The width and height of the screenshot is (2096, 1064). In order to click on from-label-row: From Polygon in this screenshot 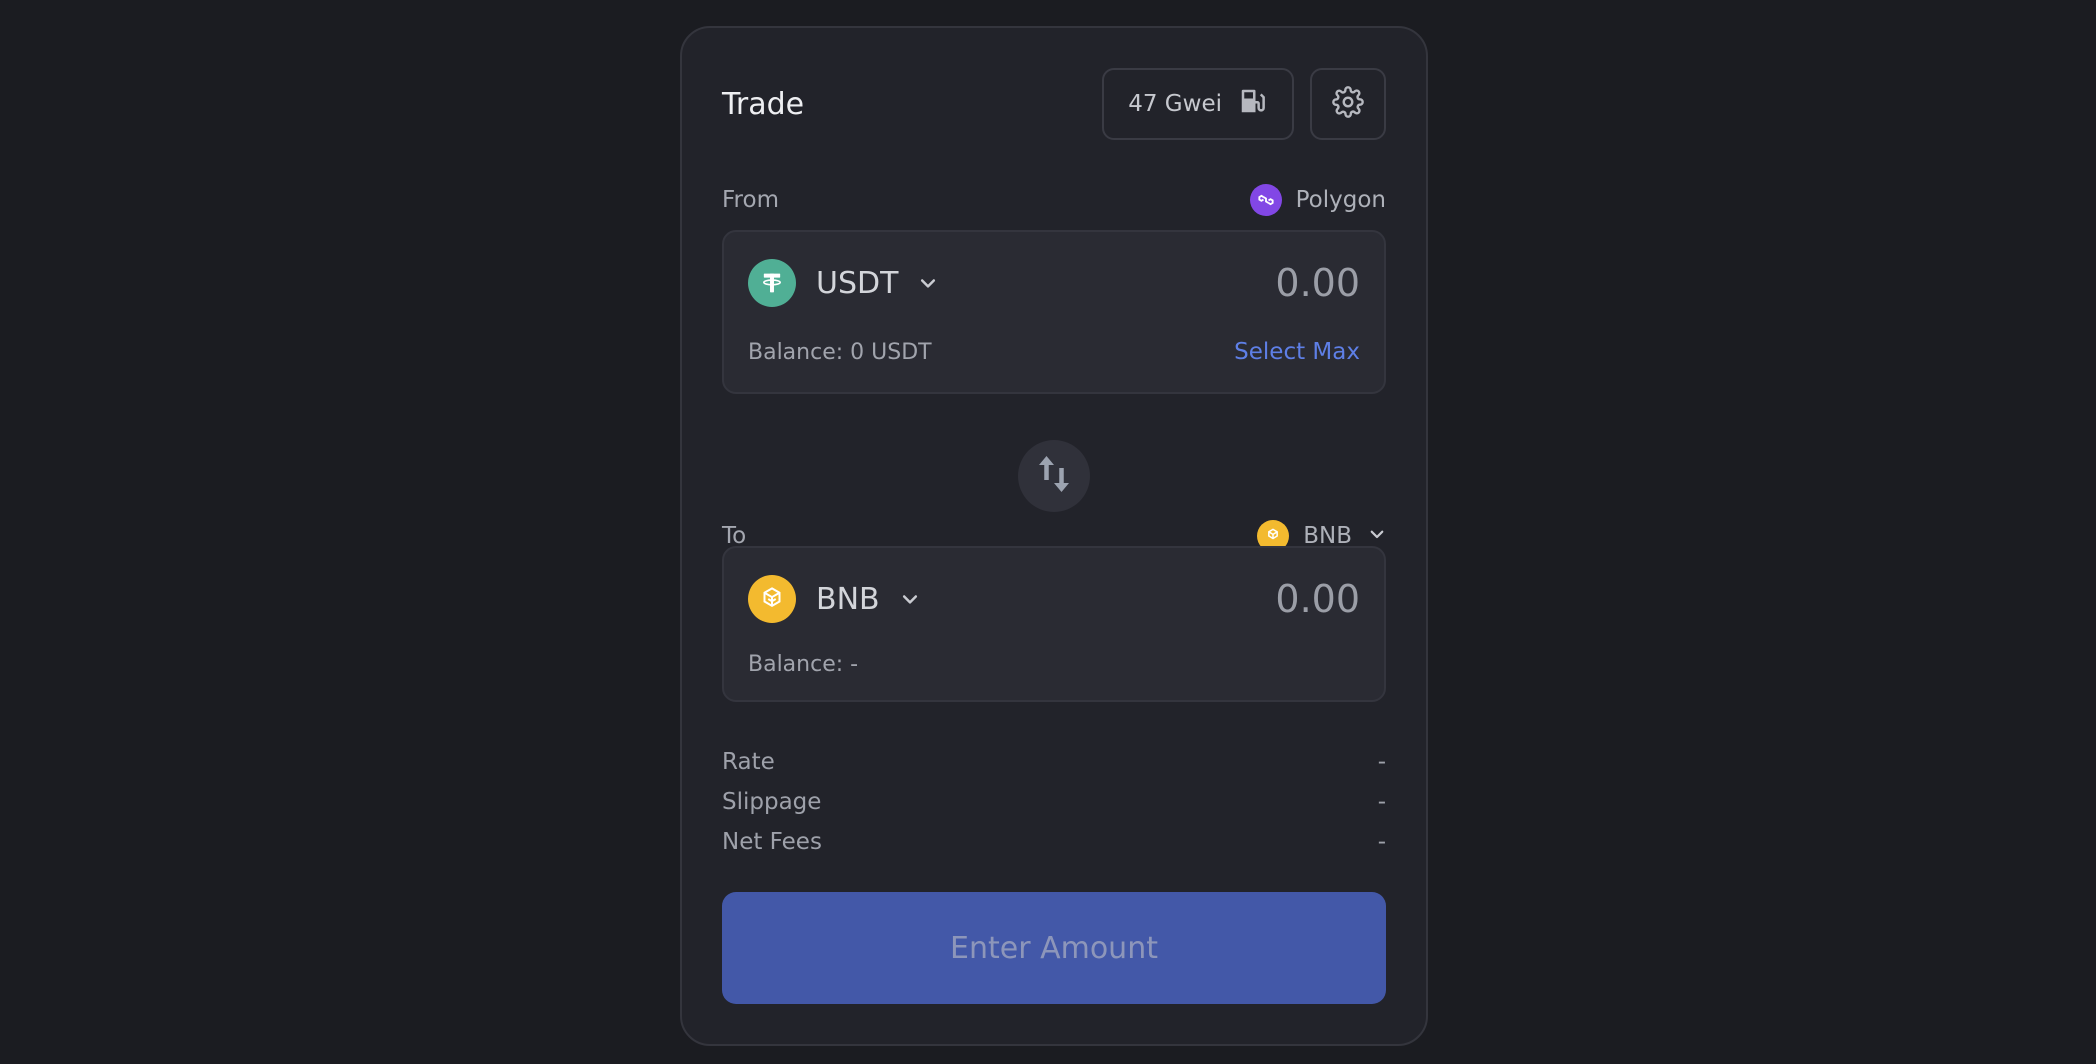, I will do `click(1054, 200)`.